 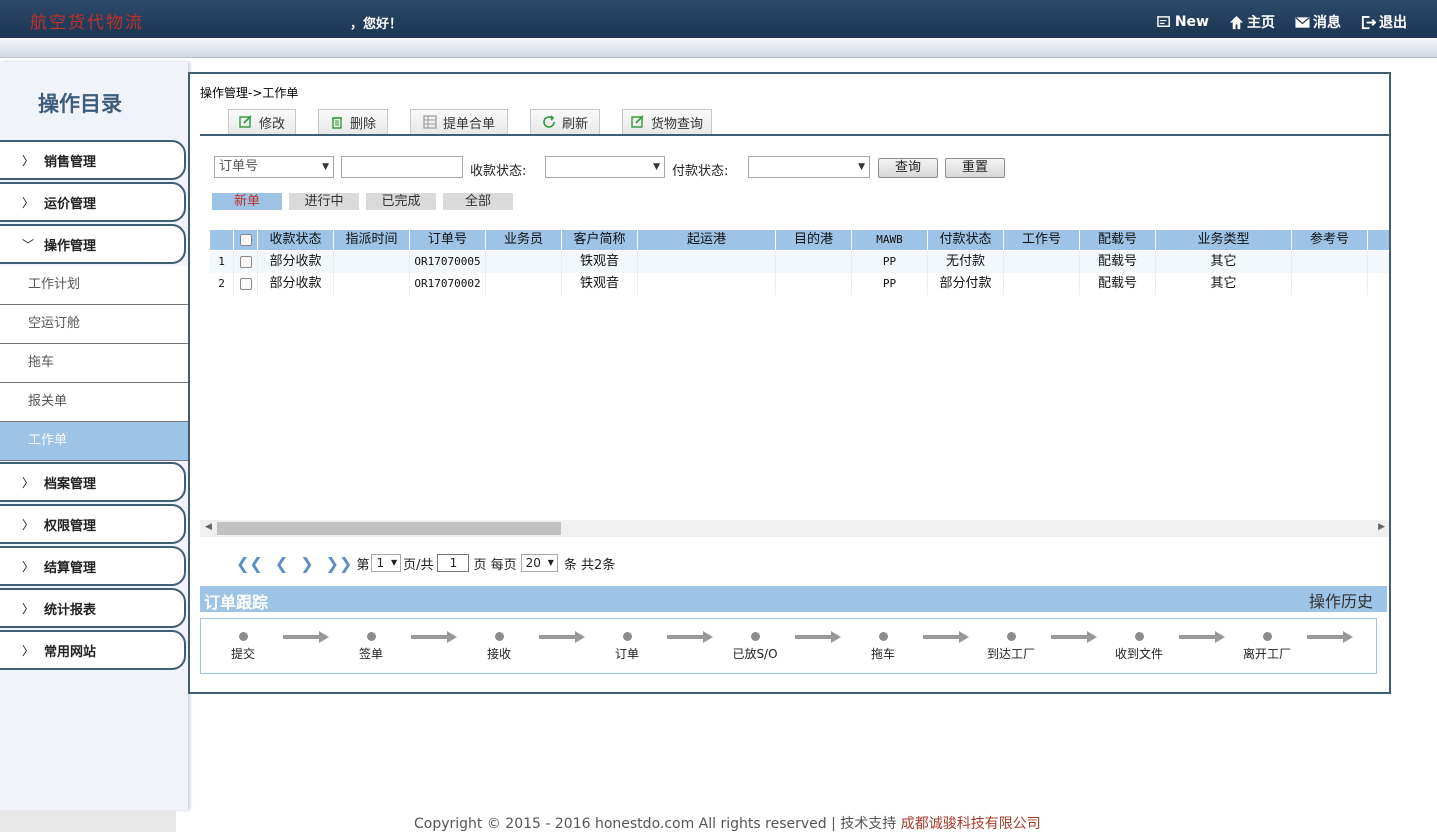 What do you see at coordinates (524, 240) in the screenshot?
I see `column-header: 业务员` at bounding box center [524, 240].